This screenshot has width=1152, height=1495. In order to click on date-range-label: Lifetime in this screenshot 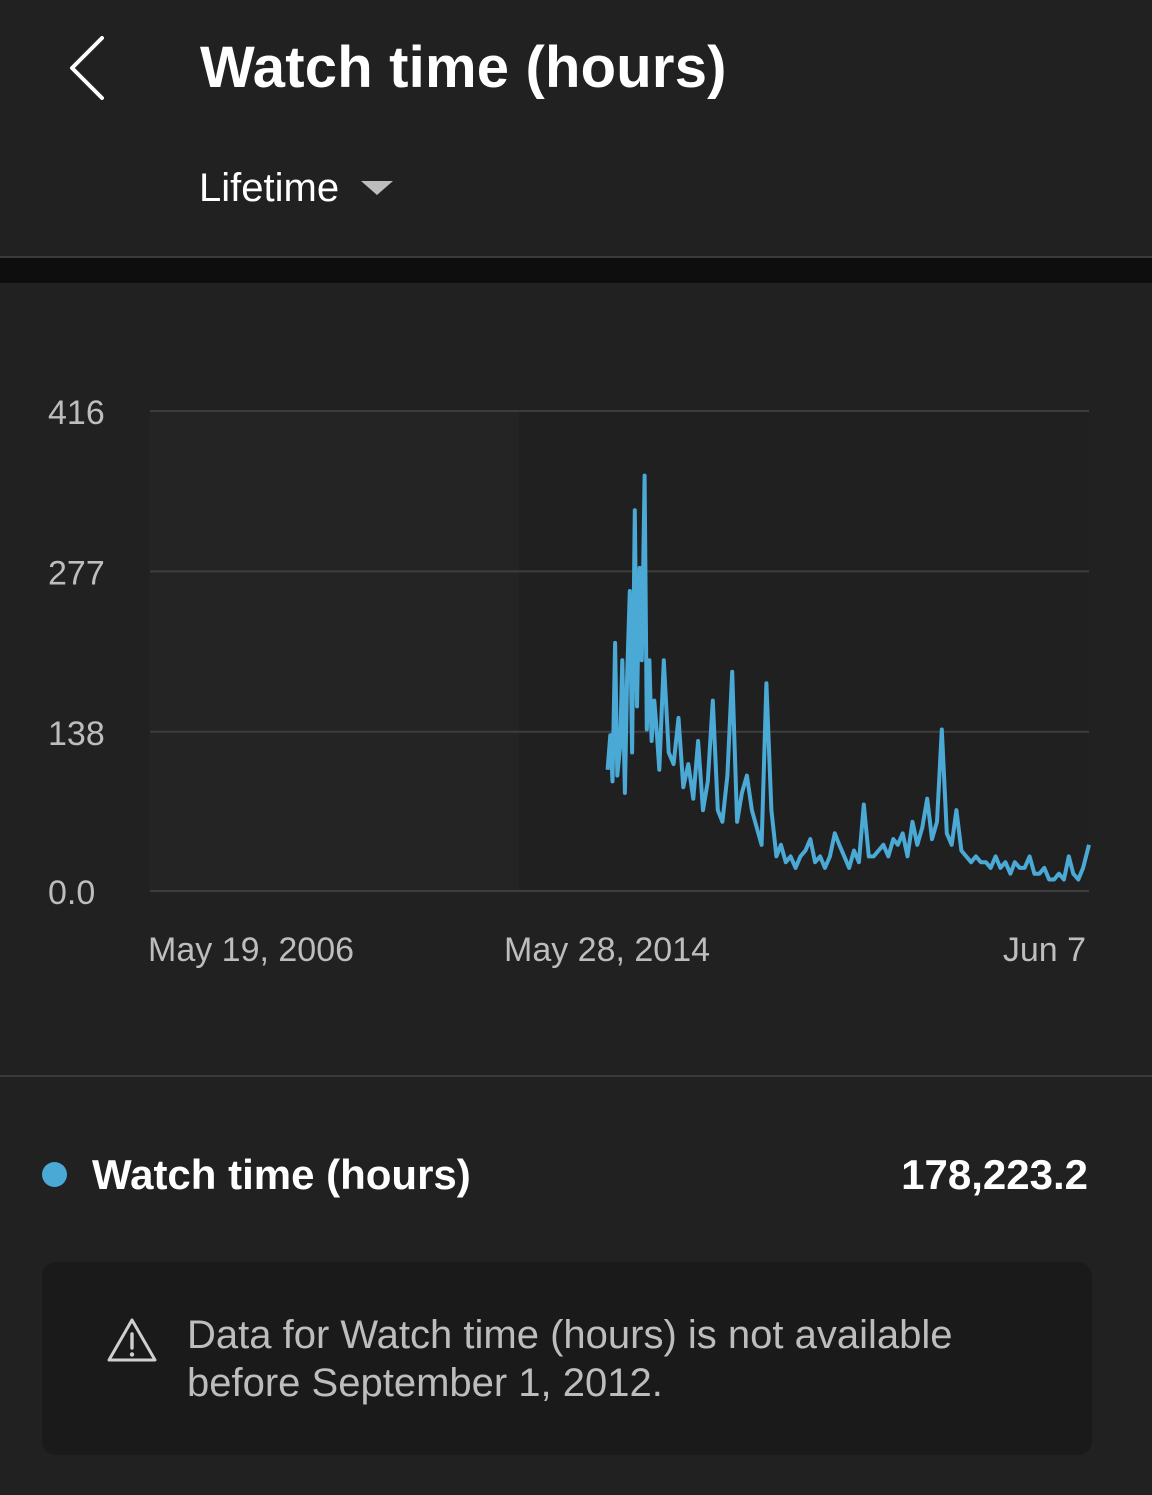, I will do `click(269, 188)`.